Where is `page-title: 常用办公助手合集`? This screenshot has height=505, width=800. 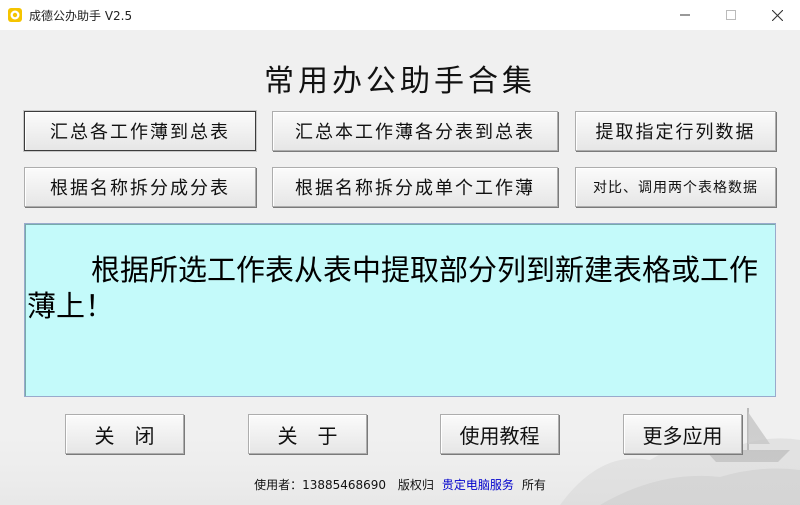
page-title: 常用办公助手合集 is located at coordinates (400, 81).